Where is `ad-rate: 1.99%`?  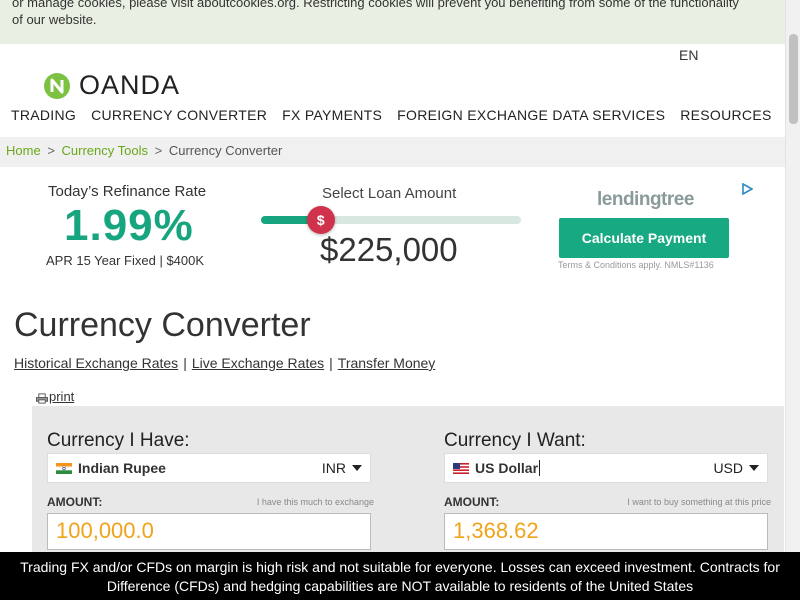
ad-rate: 1.99% is located at coordinates (129, 225).